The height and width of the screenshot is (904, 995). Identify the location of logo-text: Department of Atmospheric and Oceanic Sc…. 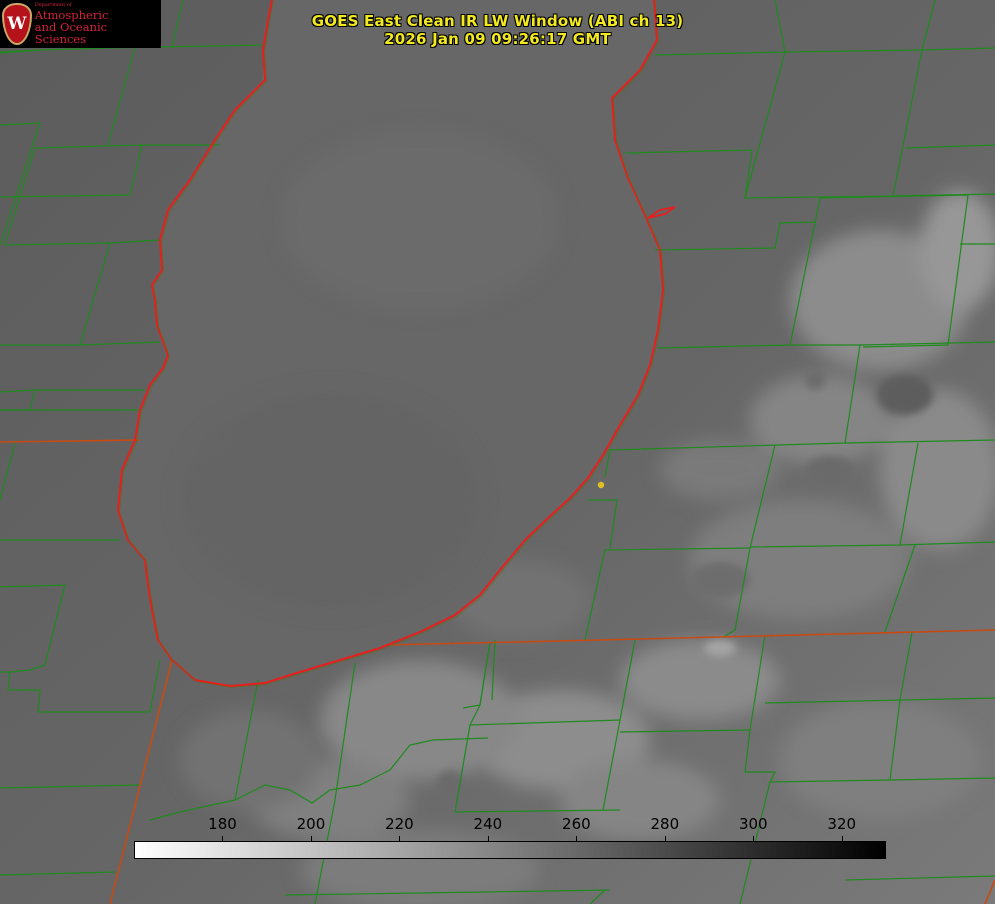
(97, 24).